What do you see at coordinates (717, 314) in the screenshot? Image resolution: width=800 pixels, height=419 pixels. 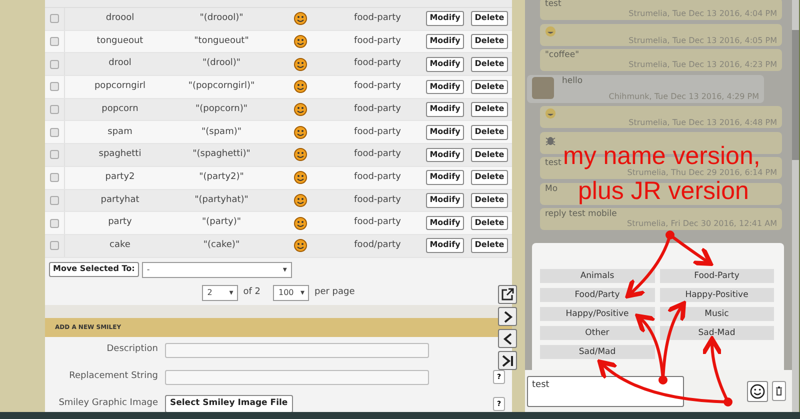 I see `category-button: Music` at bounding box center [717, 314].